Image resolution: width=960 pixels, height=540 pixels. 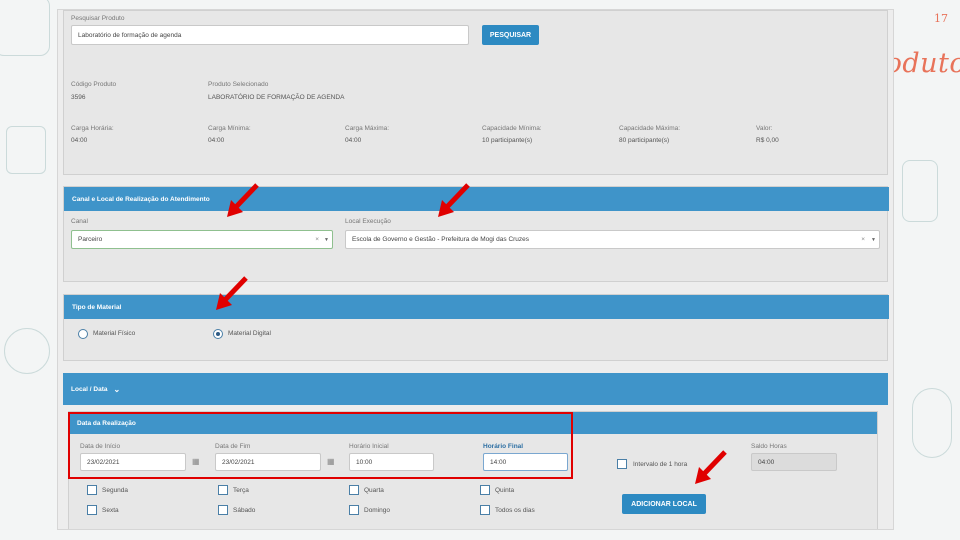 What do you see at coordinates (229, 128) in the screenshot?
I see `min-load-label: Carga Mínima:` at bounding box center [229, 128].